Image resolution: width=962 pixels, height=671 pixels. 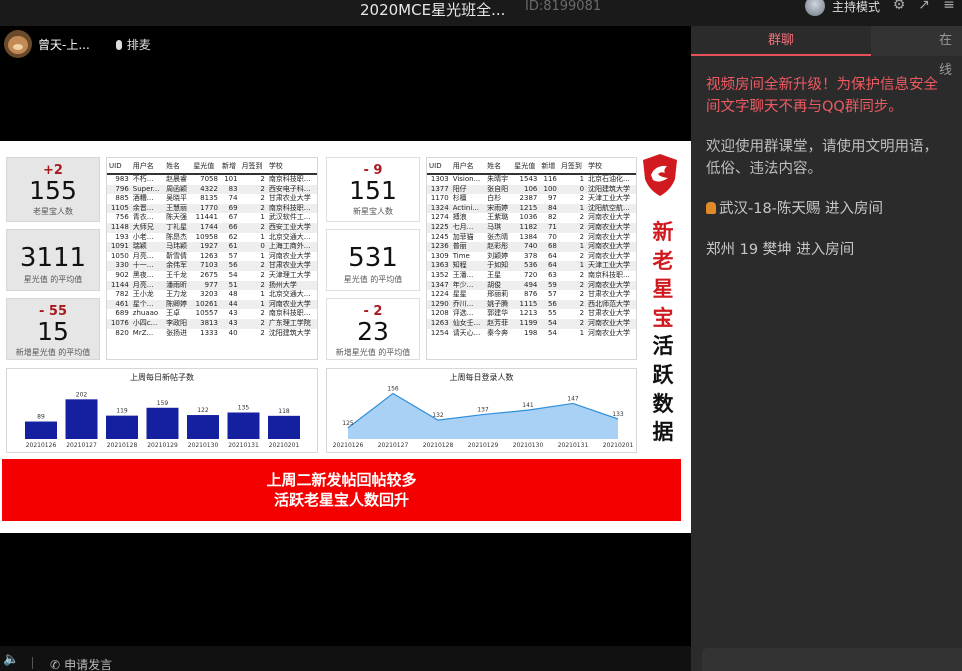 What do you see at coordinates (916, 52) in the screenshot?
I see `tab-online: 在线` at bounding box center [916, 52].